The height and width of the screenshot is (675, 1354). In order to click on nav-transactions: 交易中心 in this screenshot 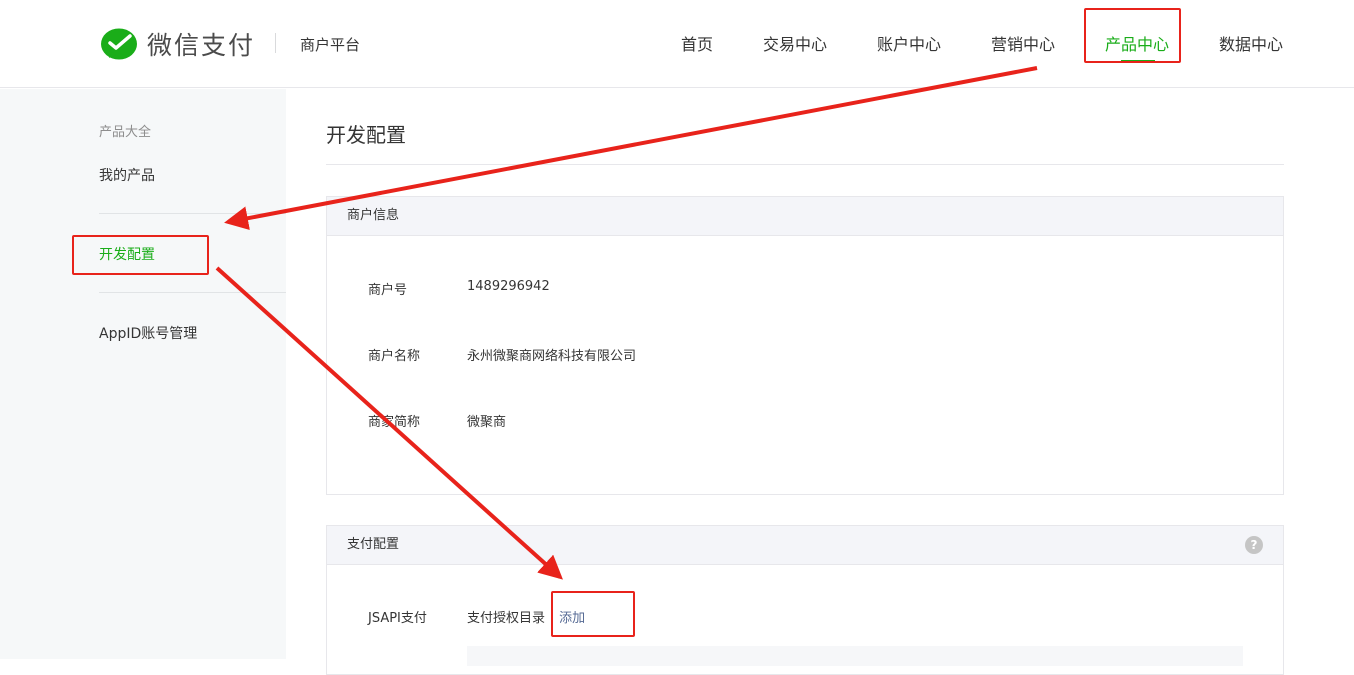, I will do `click(795, 43)`.